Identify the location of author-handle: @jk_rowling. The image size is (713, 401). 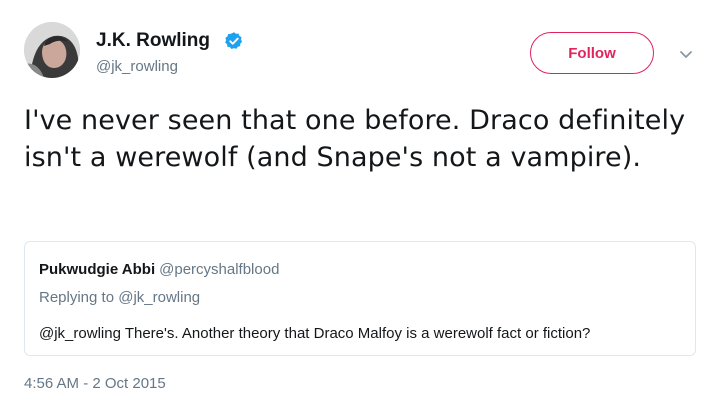
(137, 66).